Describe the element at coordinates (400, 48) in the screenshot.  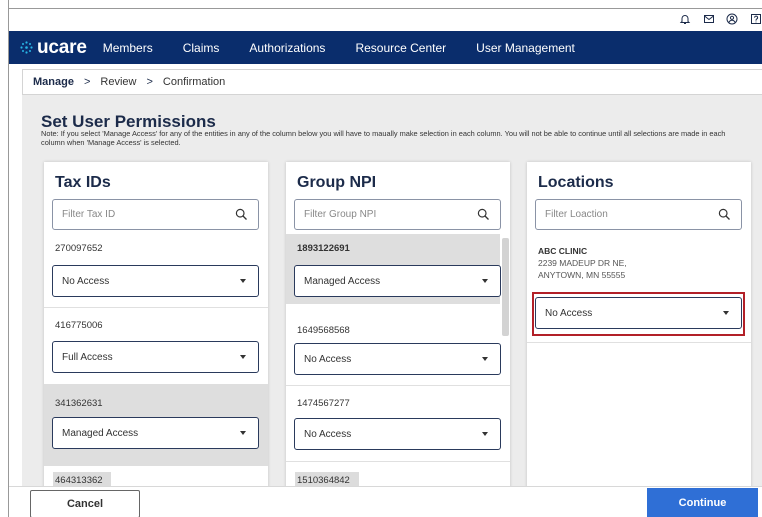
I see `nav-resource-center: Resource Center` at that location.